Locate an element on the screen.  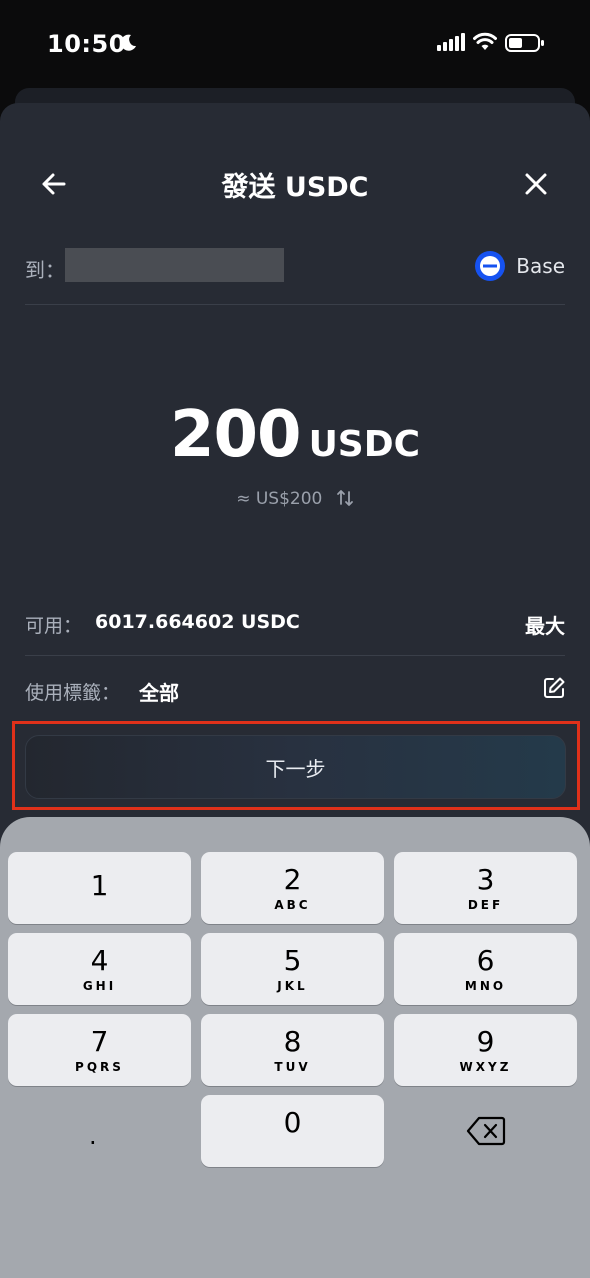
recipient-label: 到： is located at coordinates (45, 270).